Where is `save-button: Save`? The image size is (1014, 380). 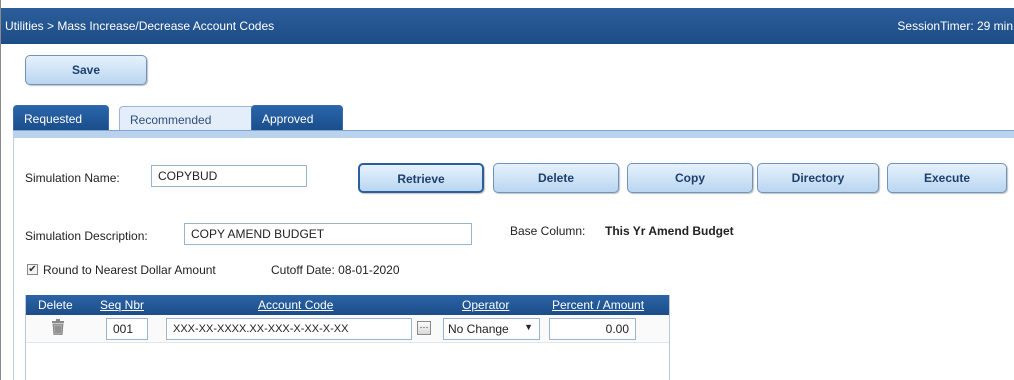
save-button: Save is located at coordinates (86, 70).